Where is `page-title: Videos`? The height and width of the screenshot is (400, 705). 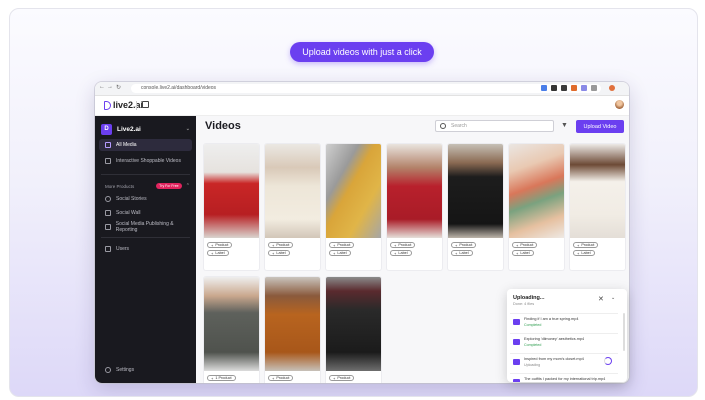 page-title: Videos is located at coordinates (223, 126).